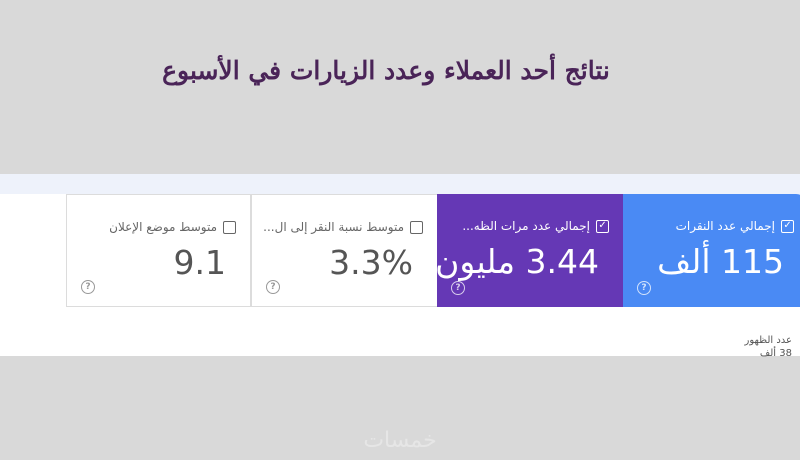 The height and width of the screenshot is (460, 800). I want to click on metric-label: إجمالي عدد النقرات, so click(725, 226).